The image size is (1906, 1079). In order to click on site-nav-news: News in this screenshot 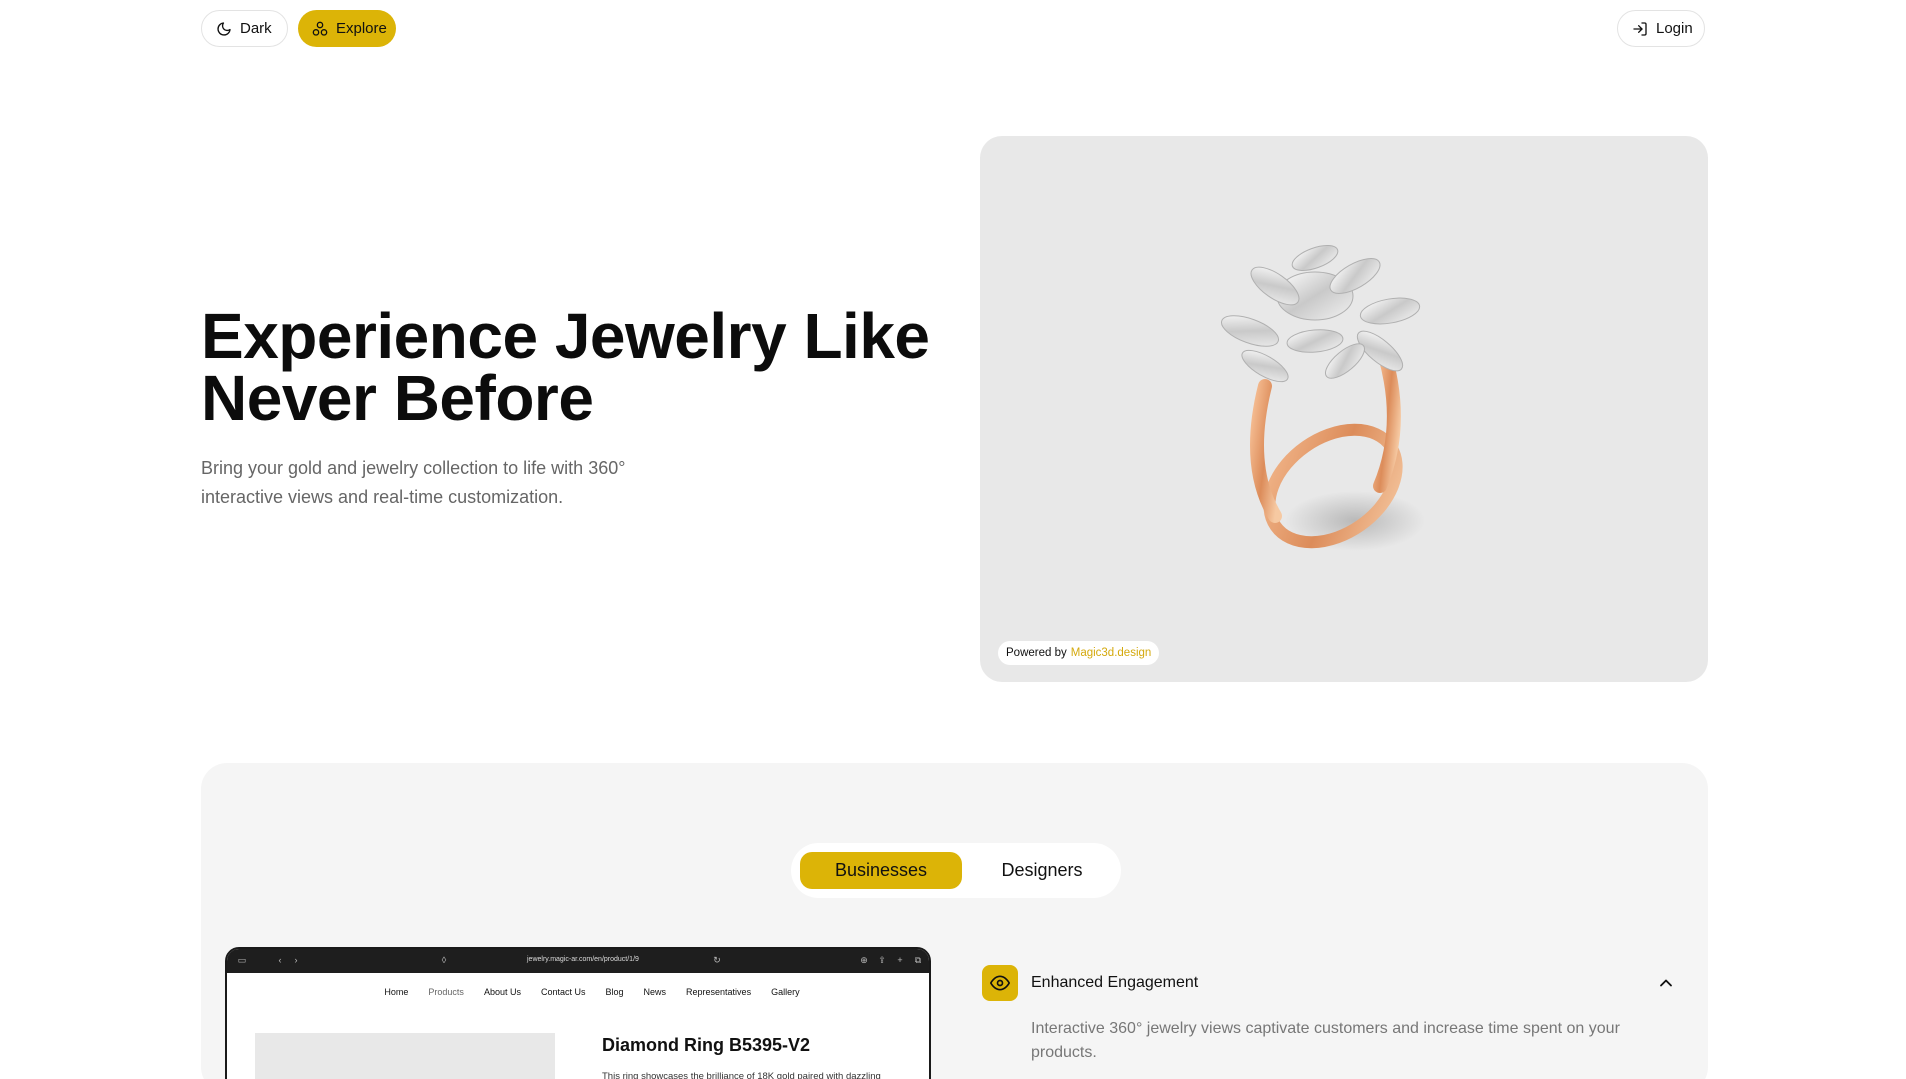, I will do `click(655, 992)`.